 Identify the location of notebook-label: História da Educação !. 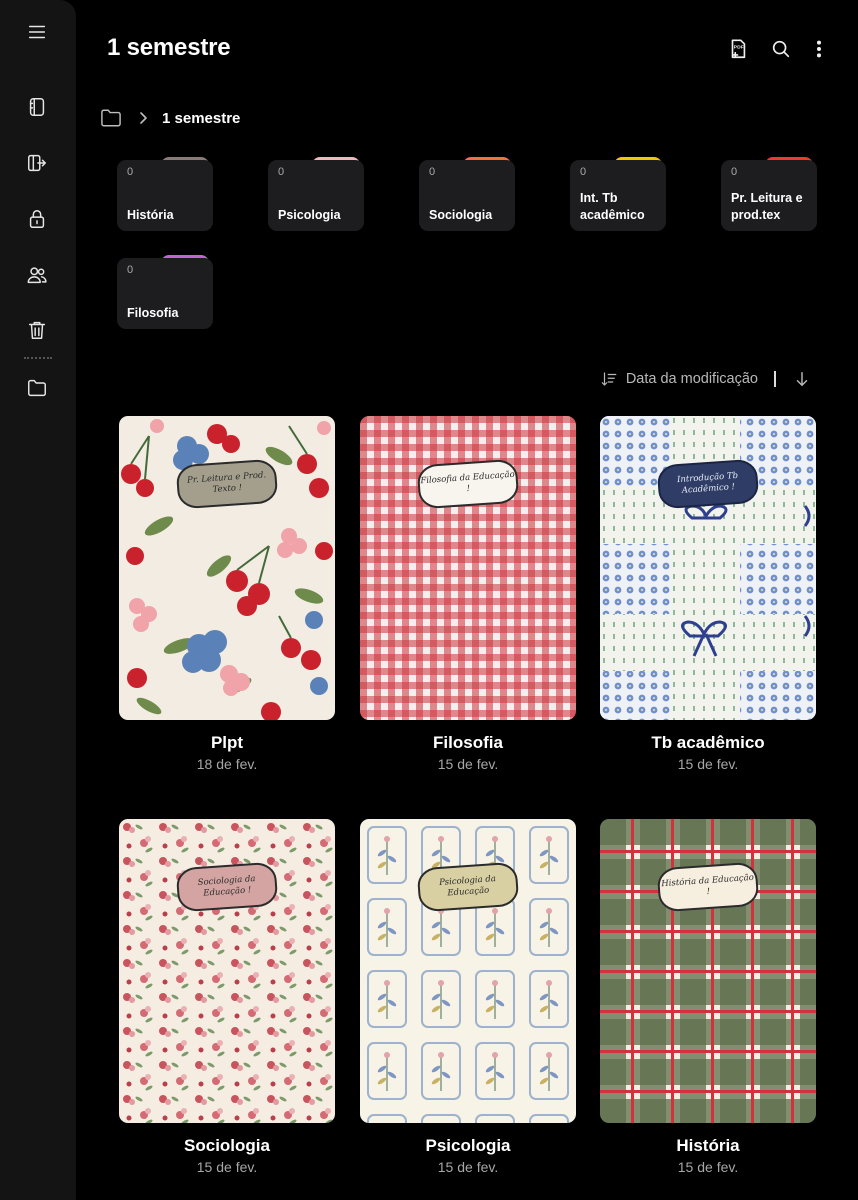
(708, 887).